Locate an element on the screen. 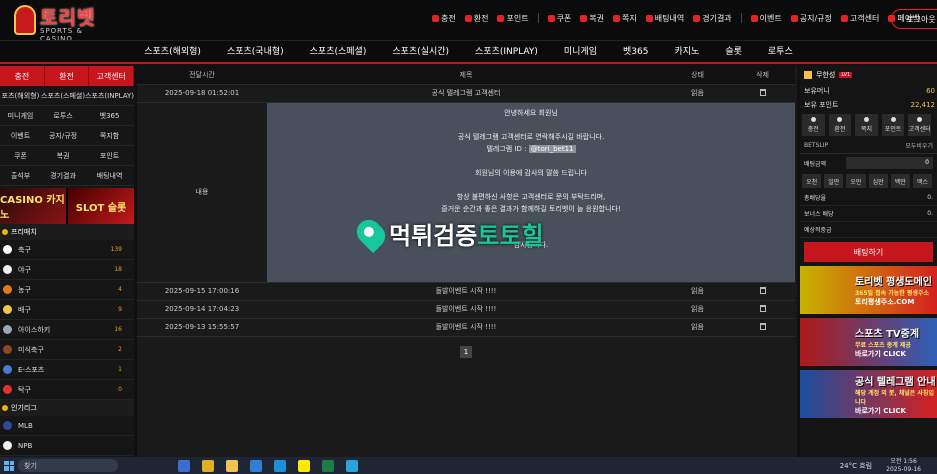 This screenshot has width=937, height=474. side-menu-item: 배팅내역 is located at coordinates (109, 176).